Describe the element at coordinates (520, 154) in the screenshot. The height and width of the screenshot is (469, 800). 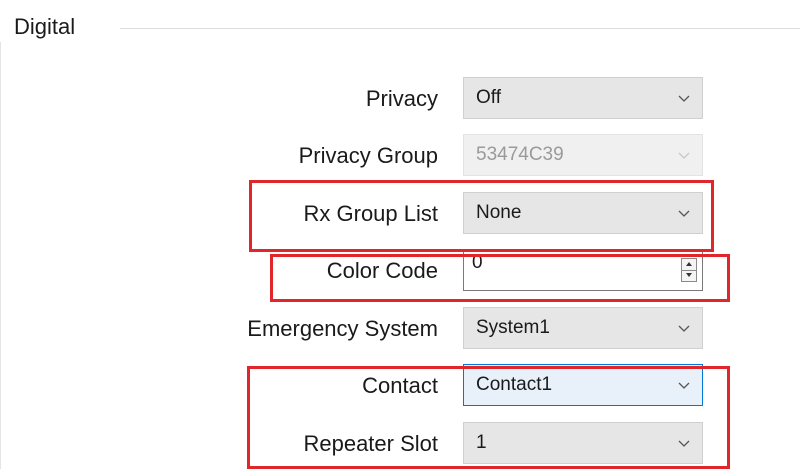
I see `privacy-group-value: 53474C39` at that location.